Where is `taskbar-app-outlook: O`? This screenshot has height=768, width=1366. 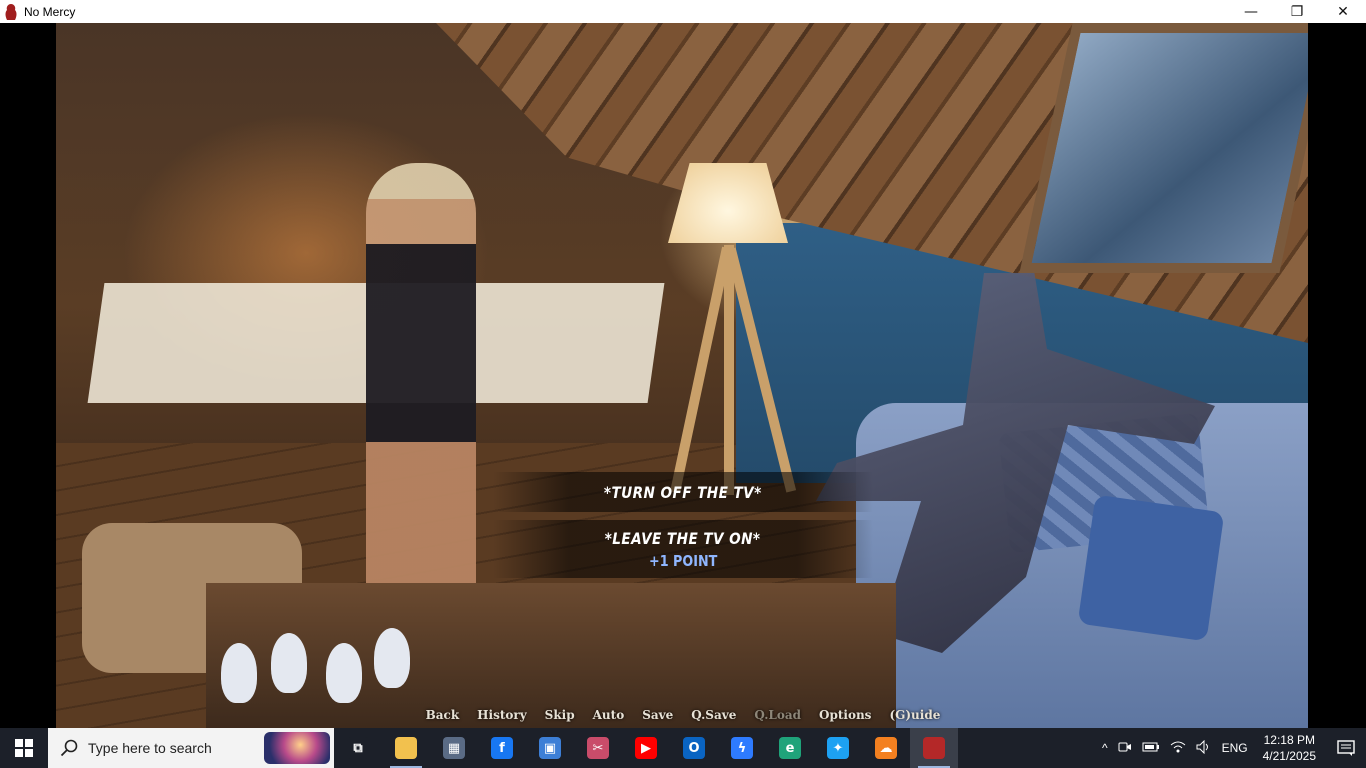
taskbar-app-outlook: O is located at coordinates (694, 748).